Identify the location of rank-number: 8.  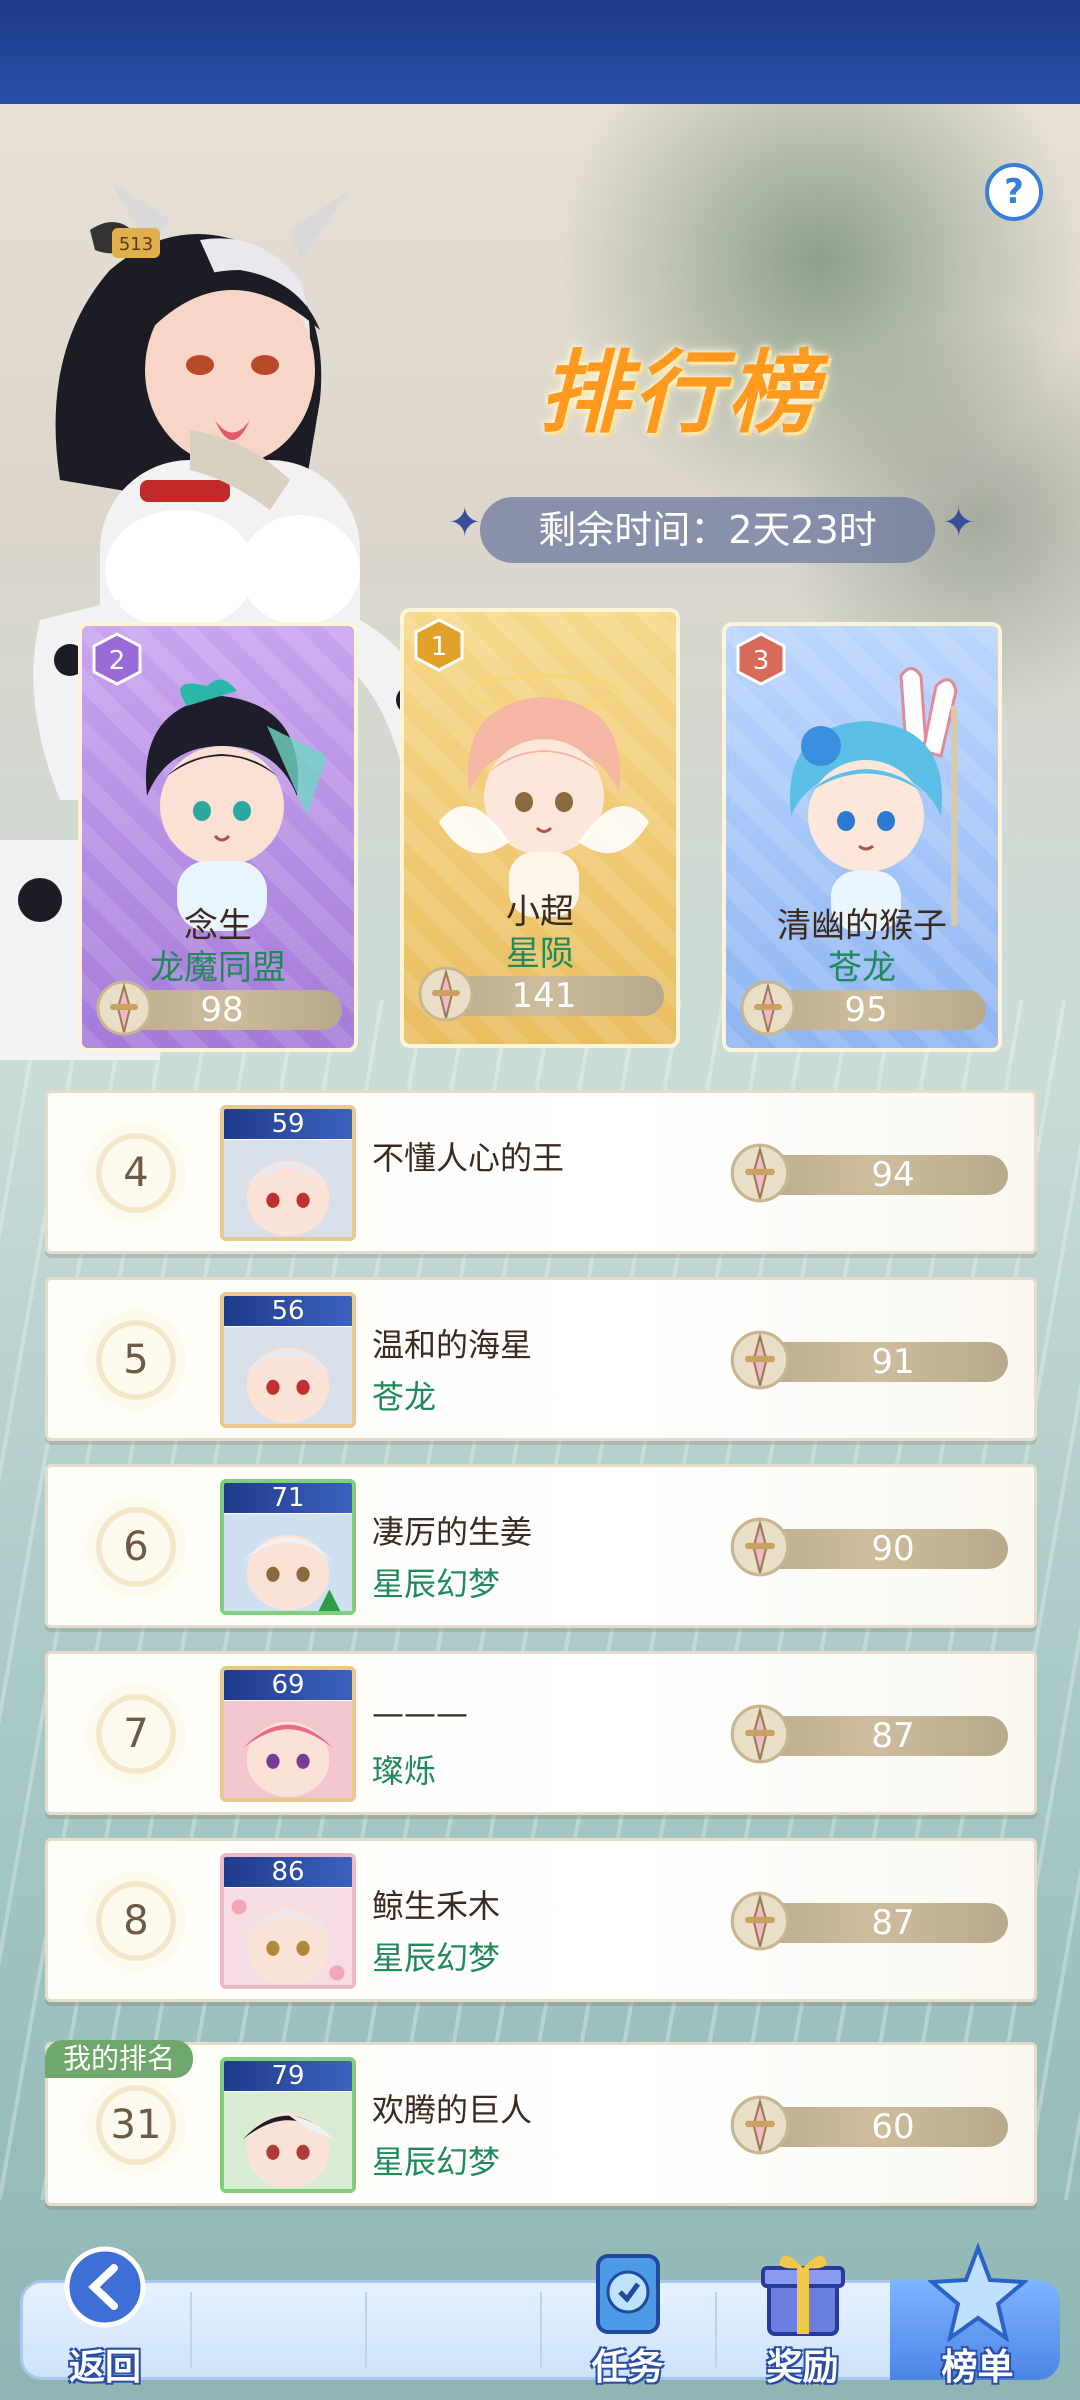
(136, 1921).